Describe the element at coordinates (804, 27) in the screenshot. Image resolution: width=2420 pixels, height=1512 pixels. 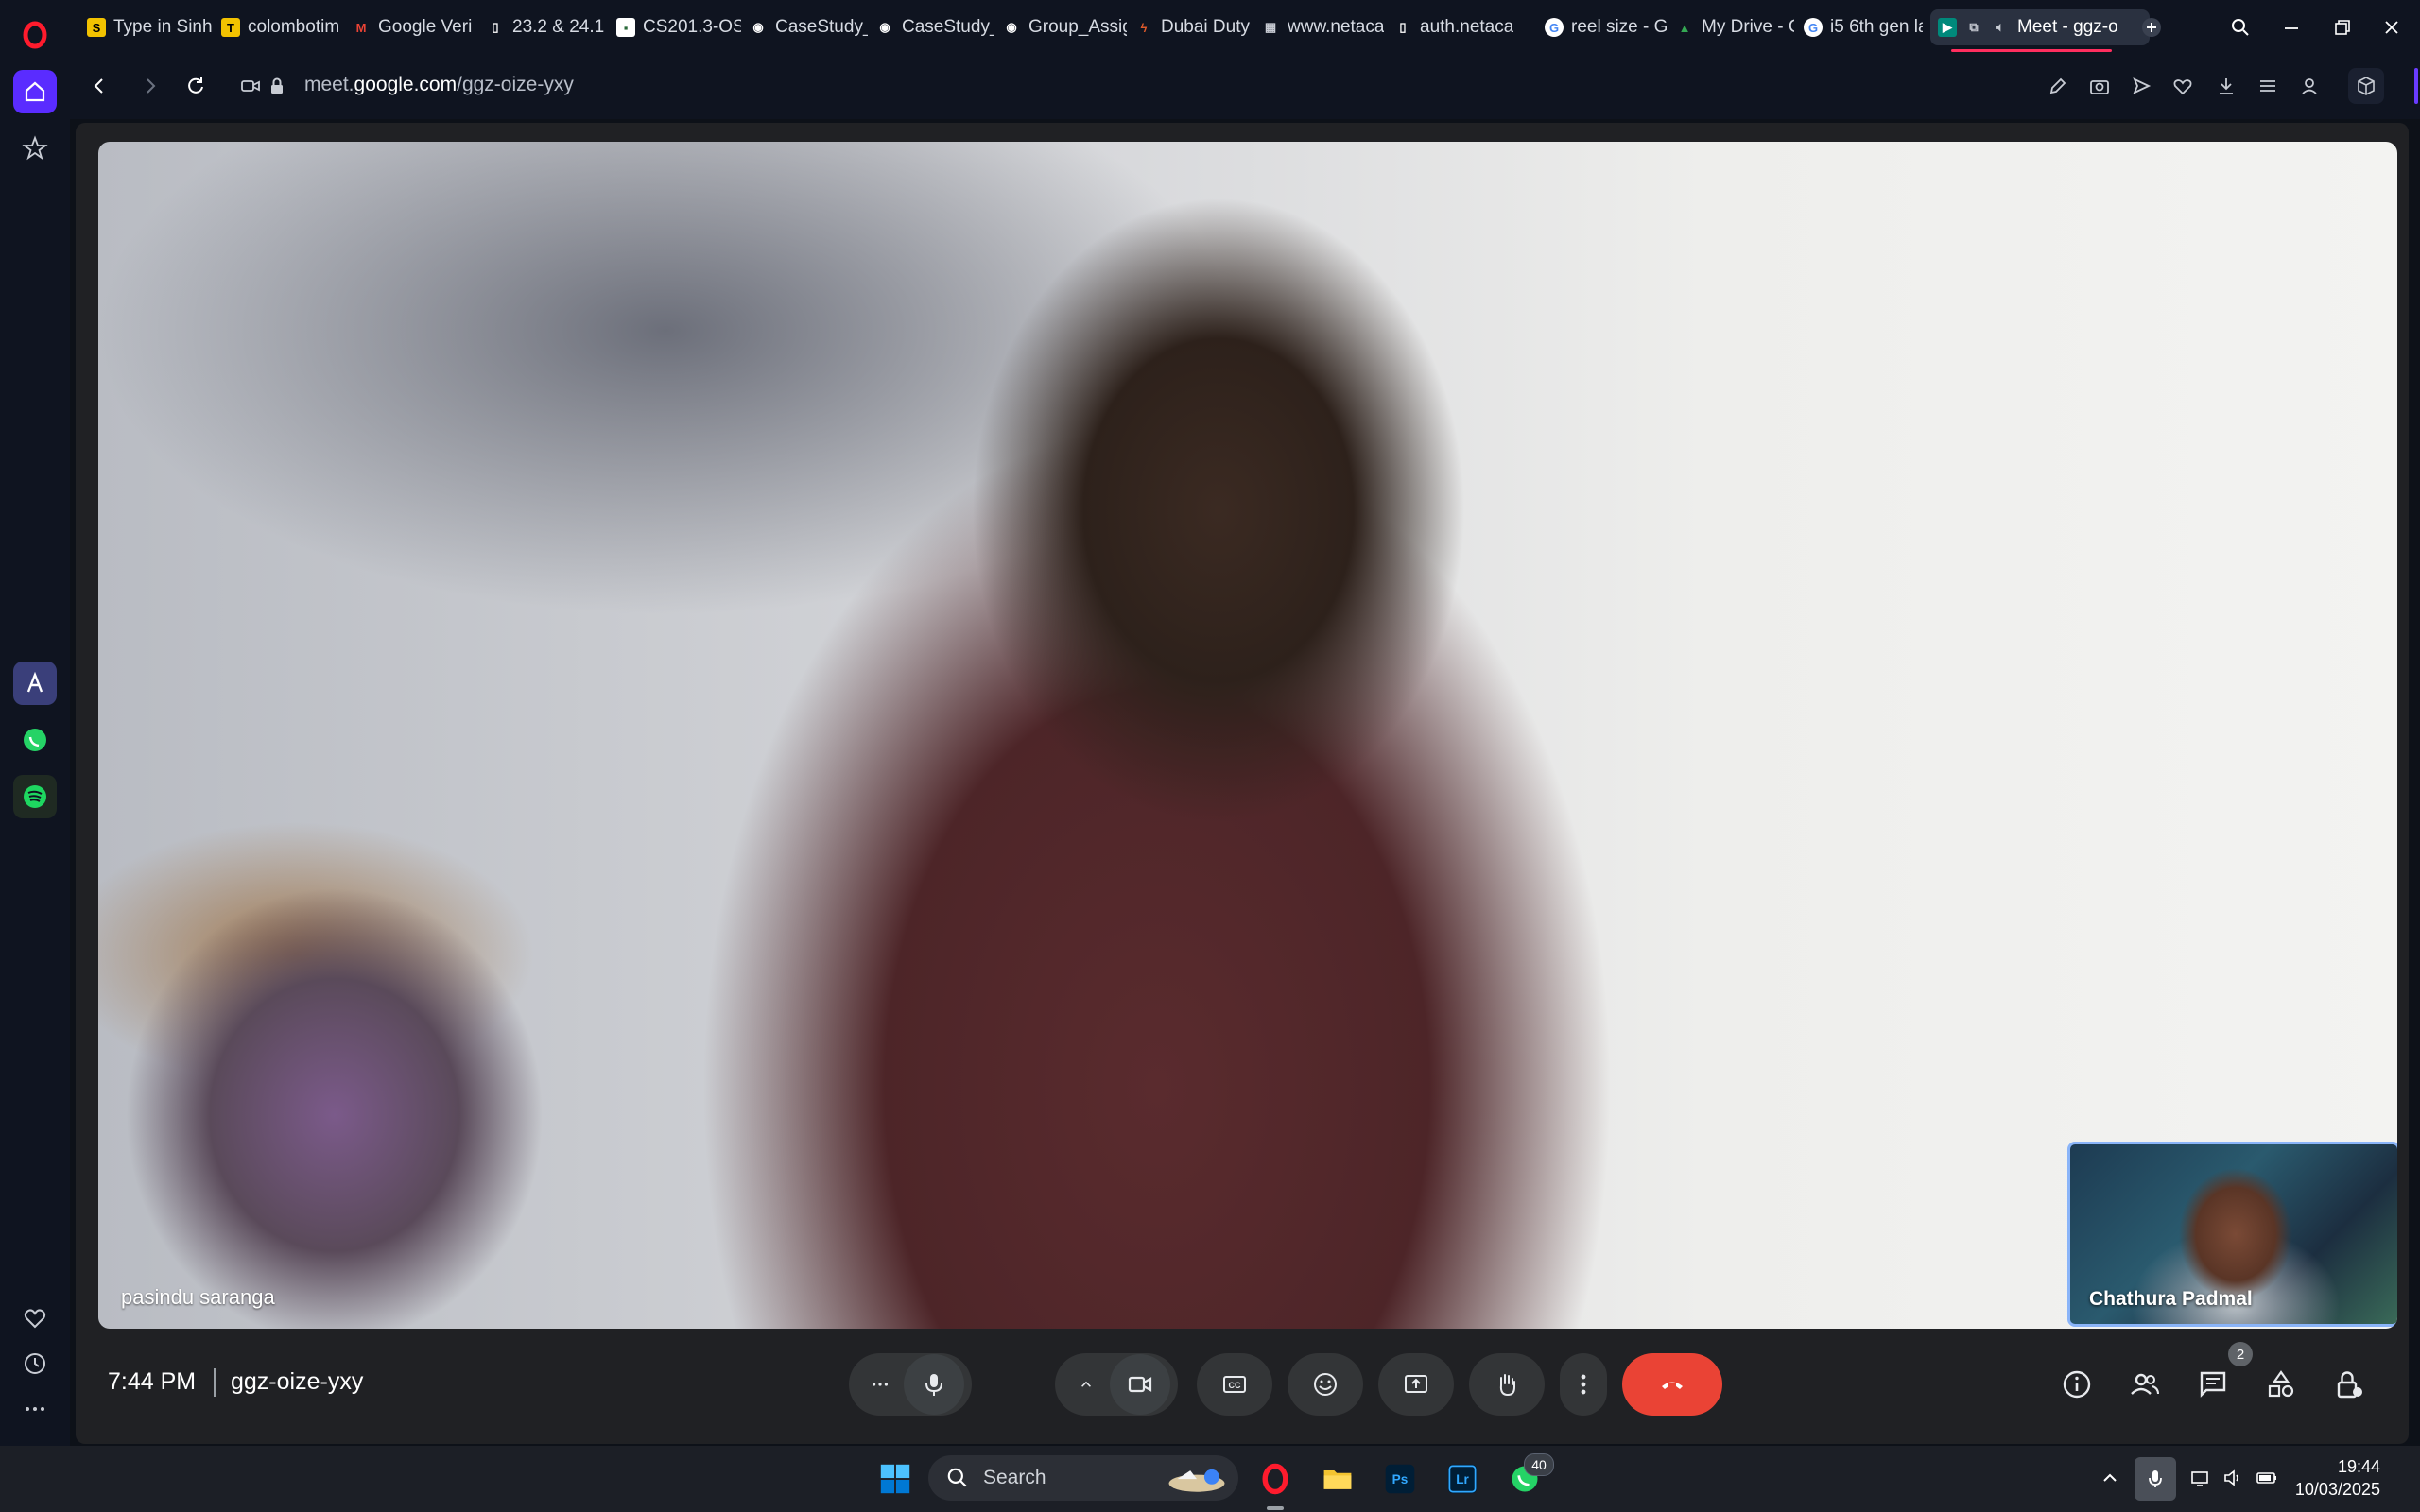
I see `tab-6: ◉ CaseStudy_` at that location.